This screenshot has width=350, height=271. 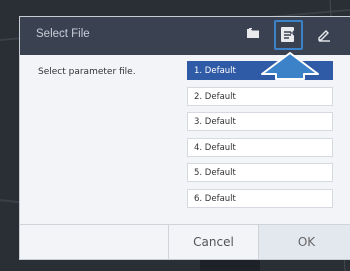 I want to click on folder-icon, so click(x=253, y=34).